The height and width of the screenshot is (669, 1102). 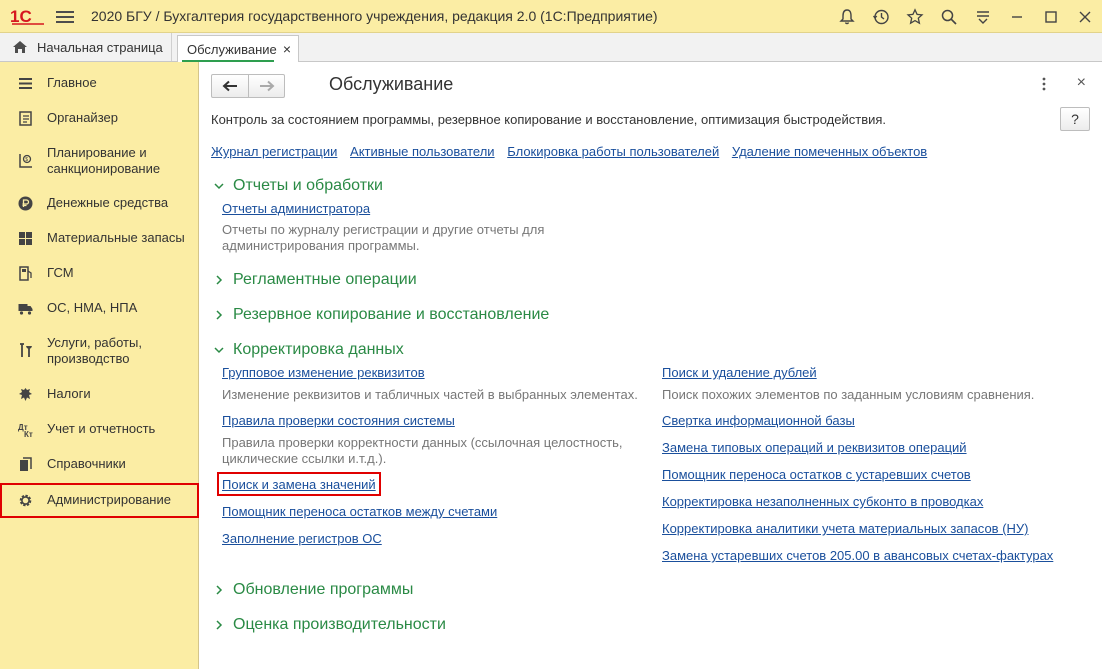 I want to click on sidebar-item-fuel: ГСМ, so click(x=99, y=273).